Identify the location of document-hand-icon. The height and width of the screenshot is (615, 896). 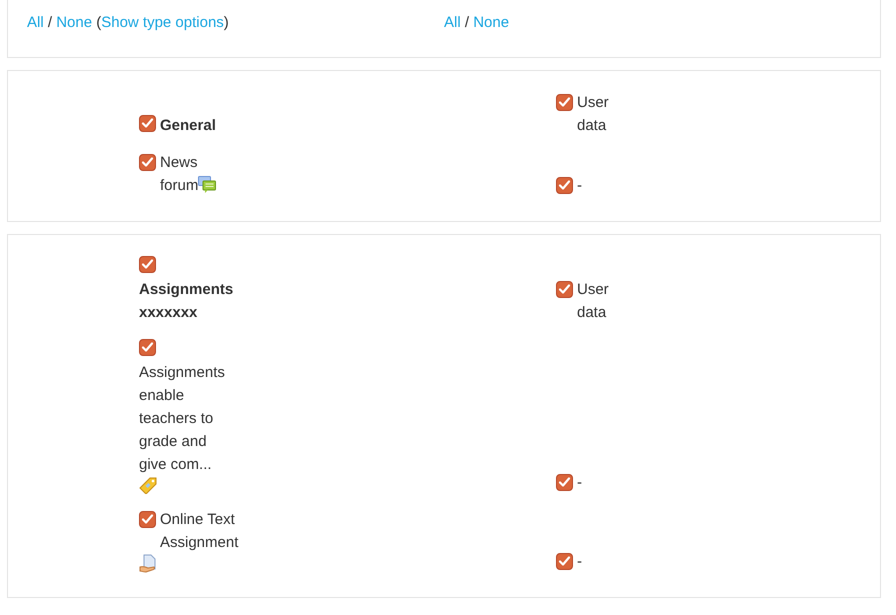
(148, 563).